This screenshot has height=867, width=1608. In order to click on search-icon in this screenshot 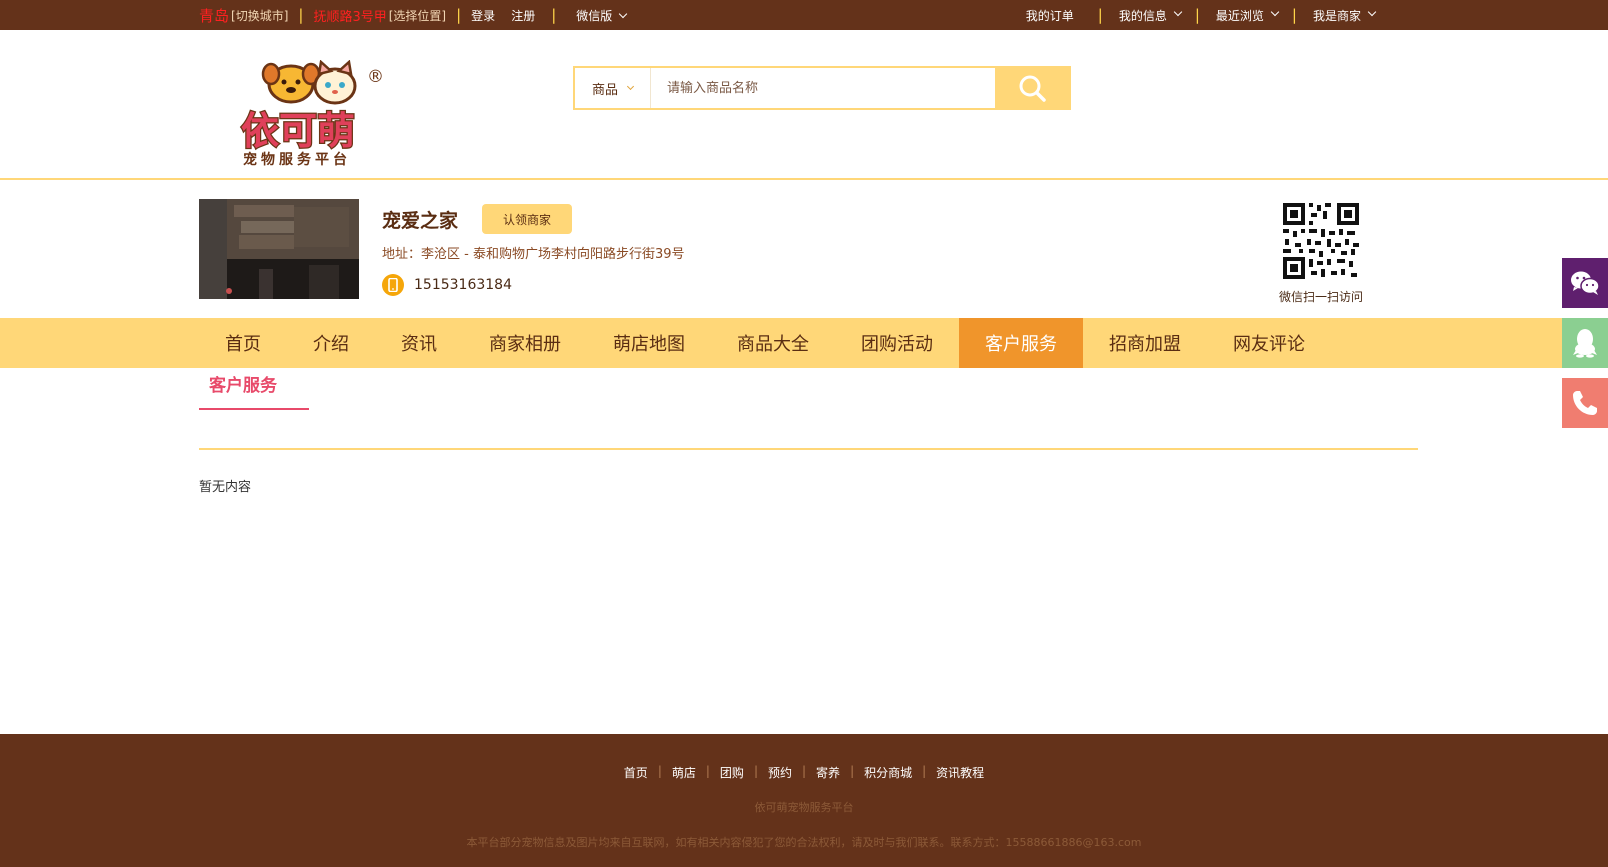, I will do `click(1032, 88)`.